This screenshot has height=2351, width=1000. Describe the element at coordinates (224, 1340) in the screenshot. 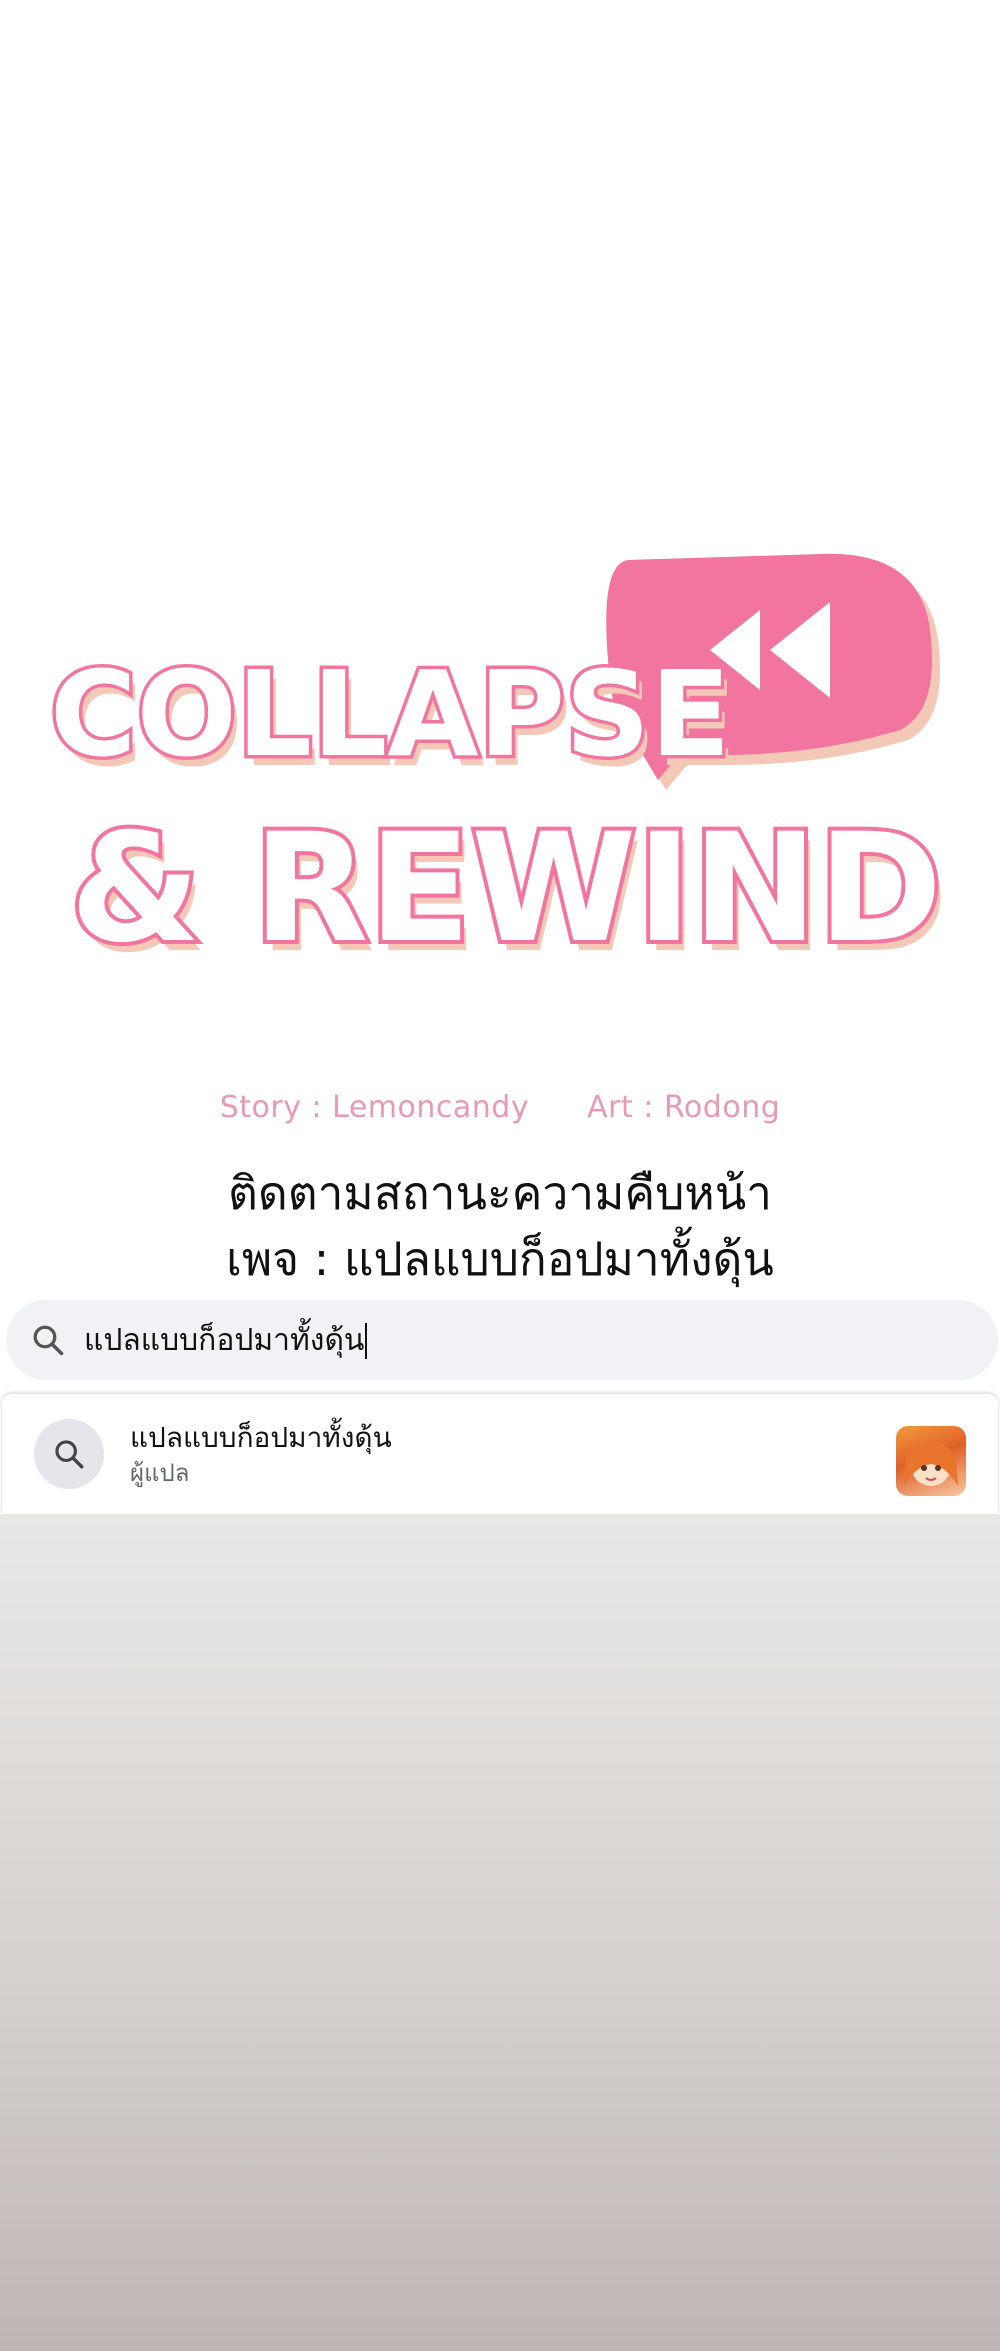

I see `search-input-value: แปลแบบก็อปมาทั้งดุ้น` at that location.